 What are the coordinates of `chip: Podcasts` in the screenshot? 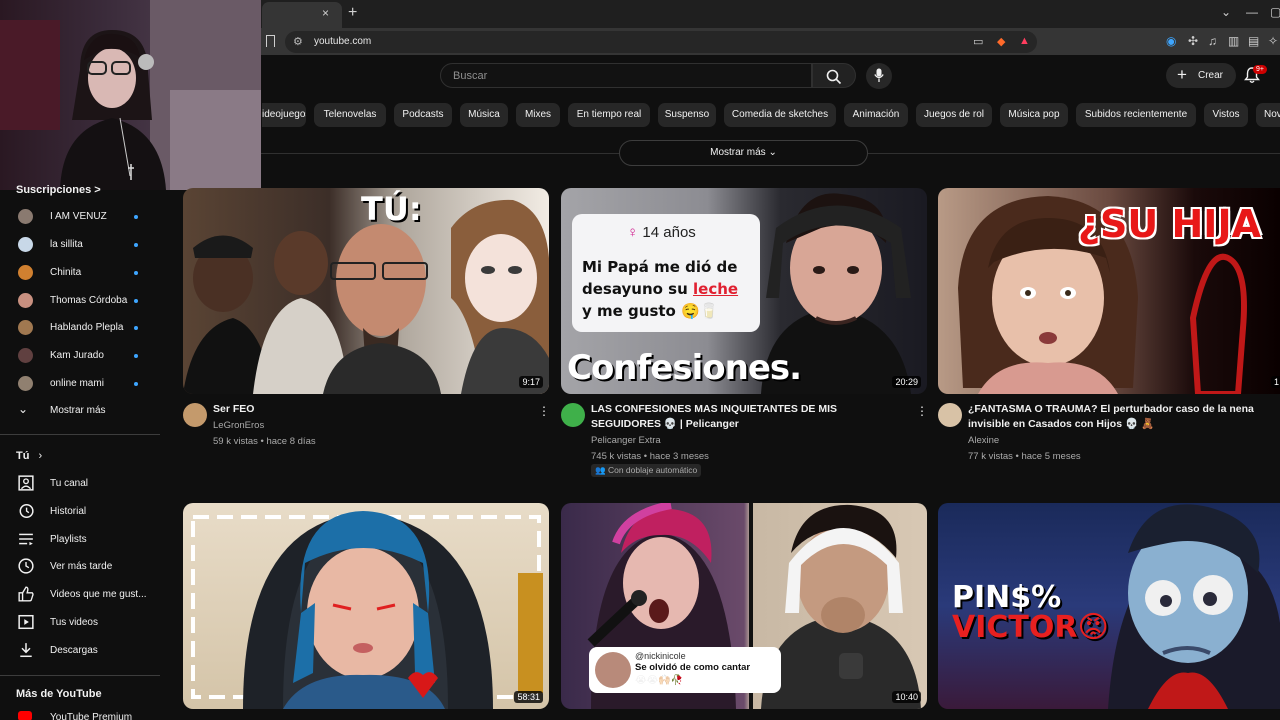 It's located at (423, 115).